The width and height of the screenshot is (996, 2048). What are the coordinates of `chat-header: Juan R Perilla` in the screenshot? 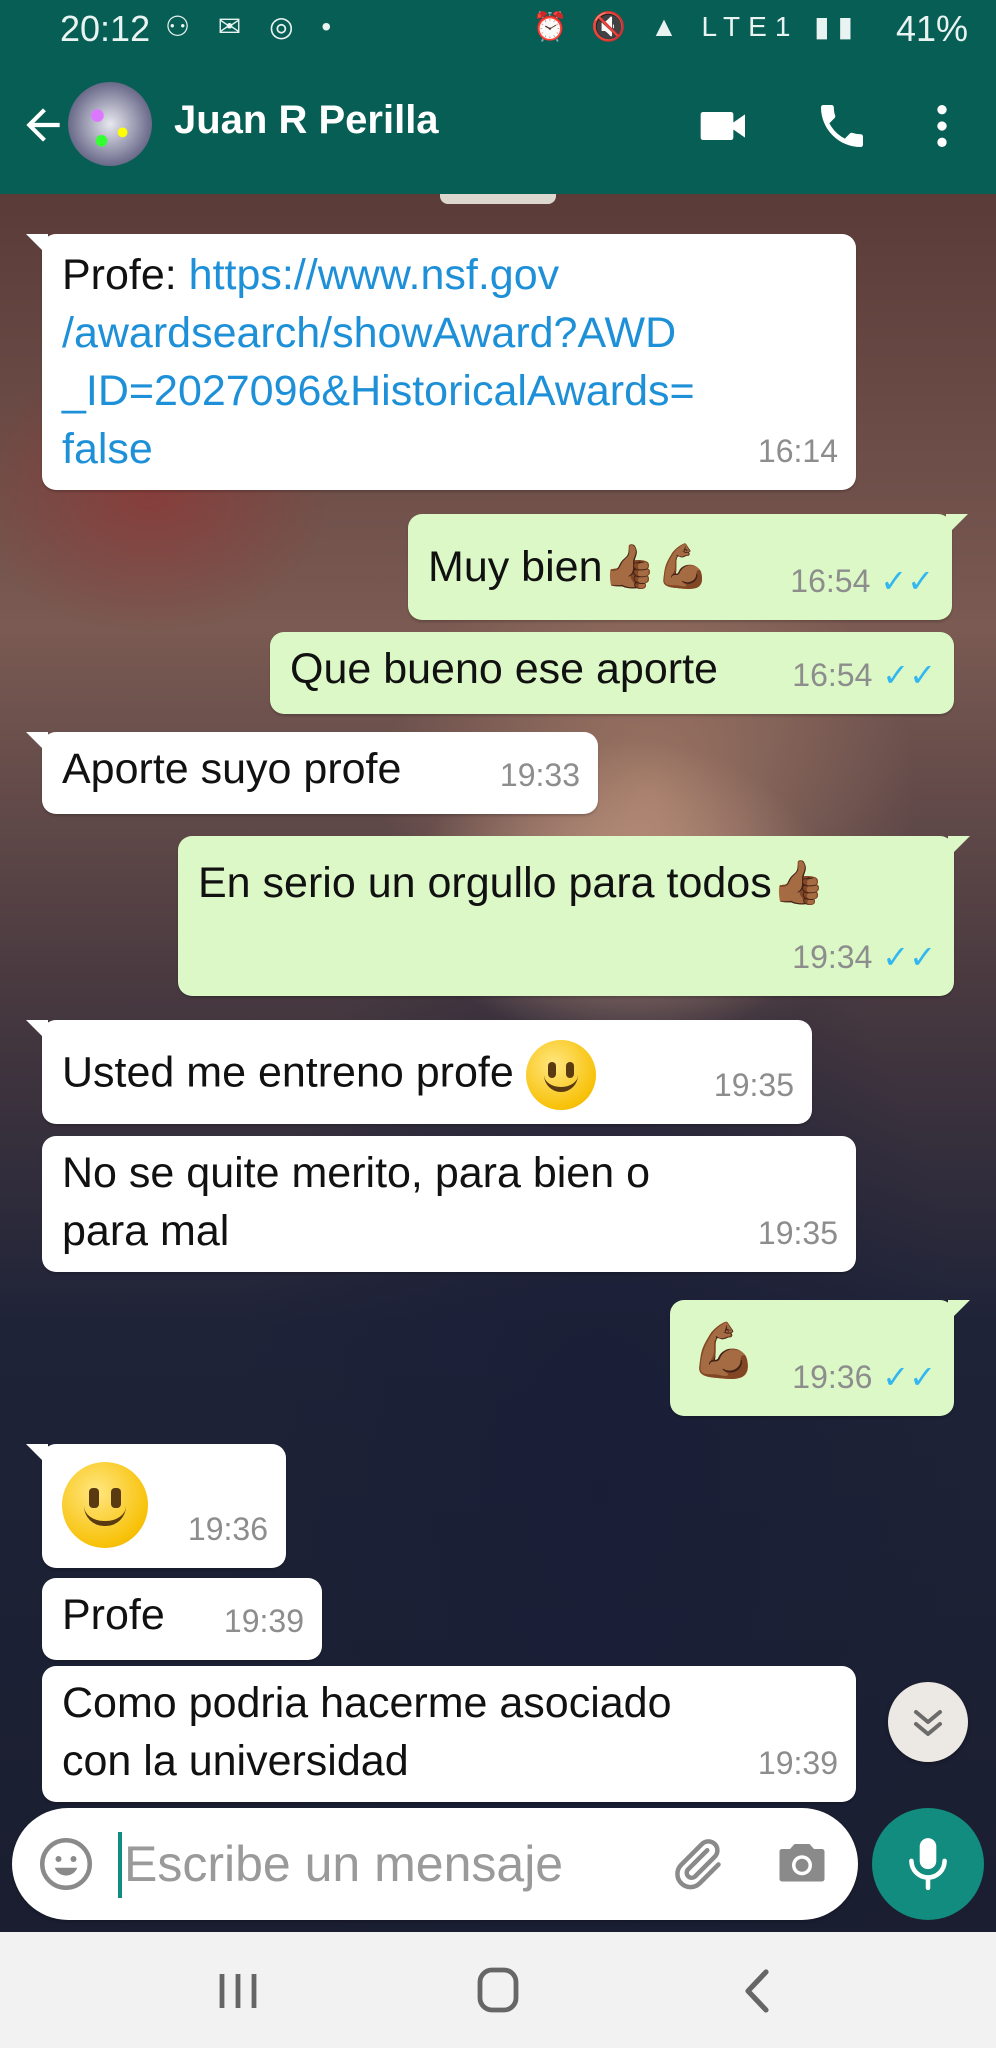 It's located at (498, 126).